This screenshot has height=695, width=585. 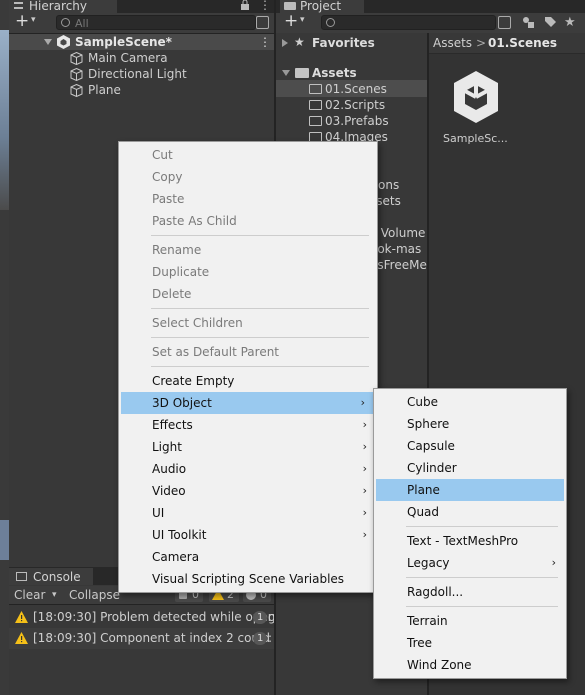 I want to click on folder-item-peek: k Volume, so click(x=397, y=233).